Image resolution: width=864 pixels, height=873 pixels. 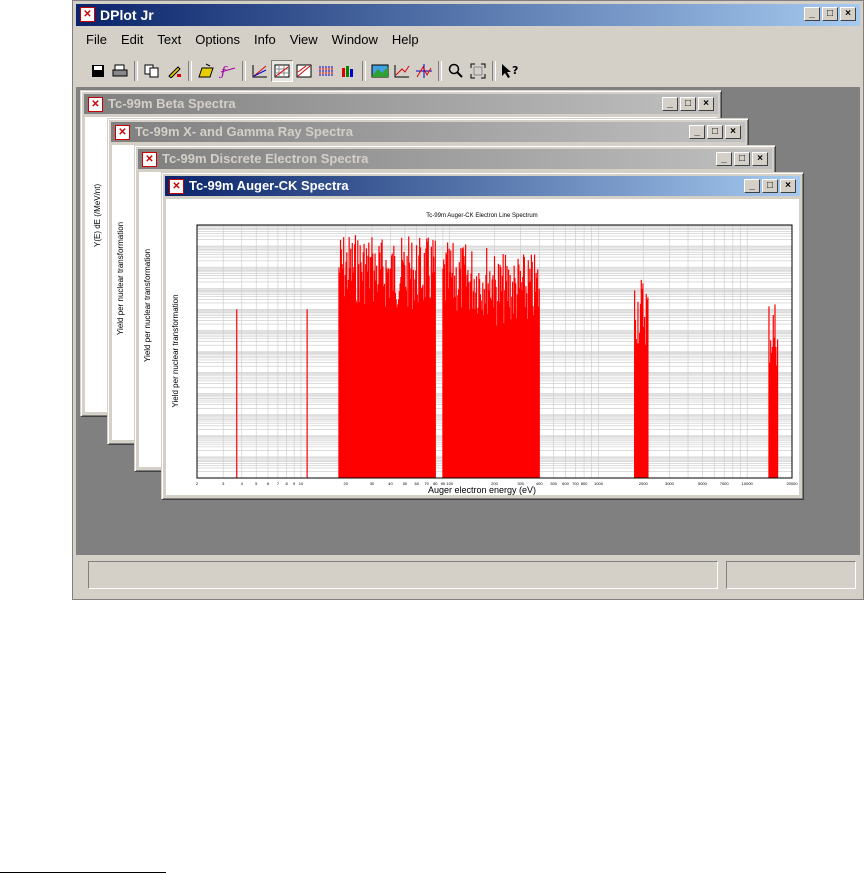 I want to click on grid-plot-icon, so click(x=282, y=71).